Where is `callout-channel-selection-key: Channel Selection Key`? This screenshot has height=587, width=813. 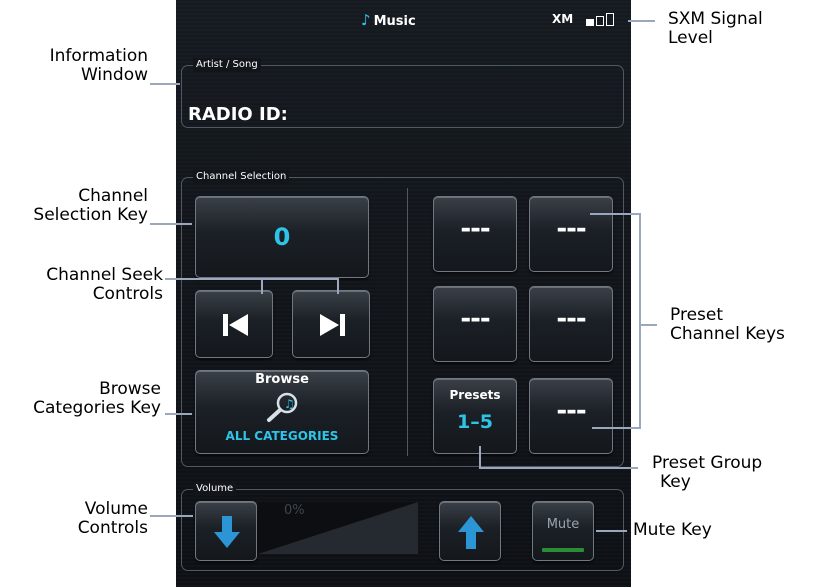
callout-channel-selection-key: Channel Selection Key is located at coordinates (90, 205).